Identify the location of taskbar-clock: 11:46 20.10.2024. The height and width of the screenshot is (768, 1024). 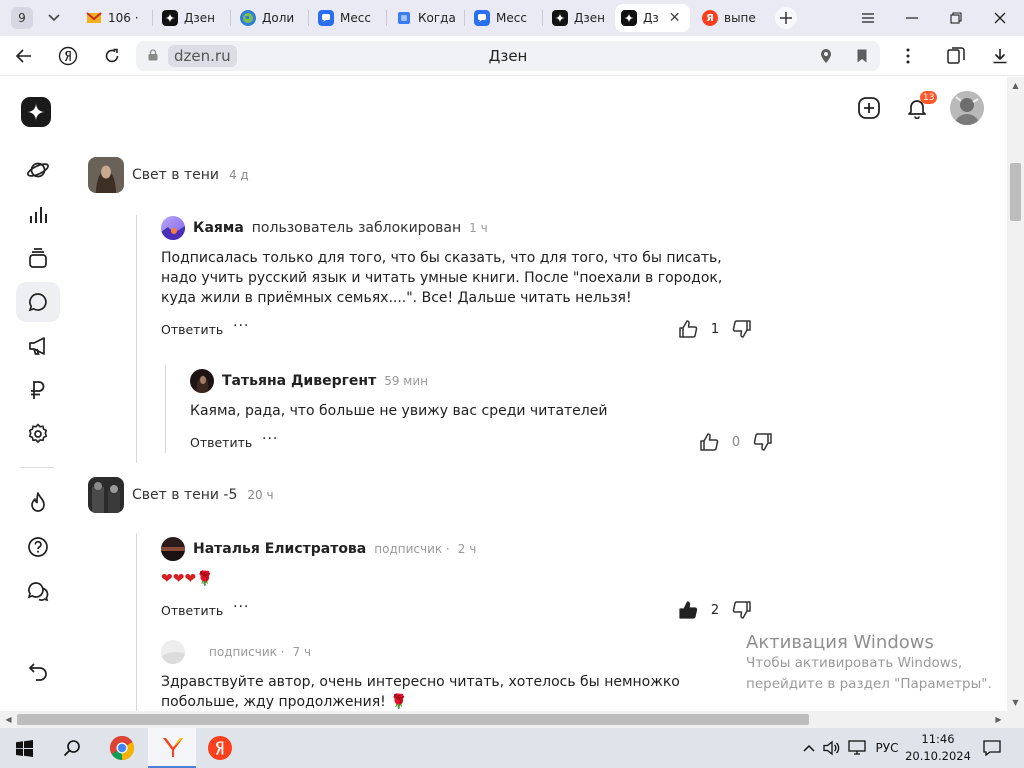
(938, 748).